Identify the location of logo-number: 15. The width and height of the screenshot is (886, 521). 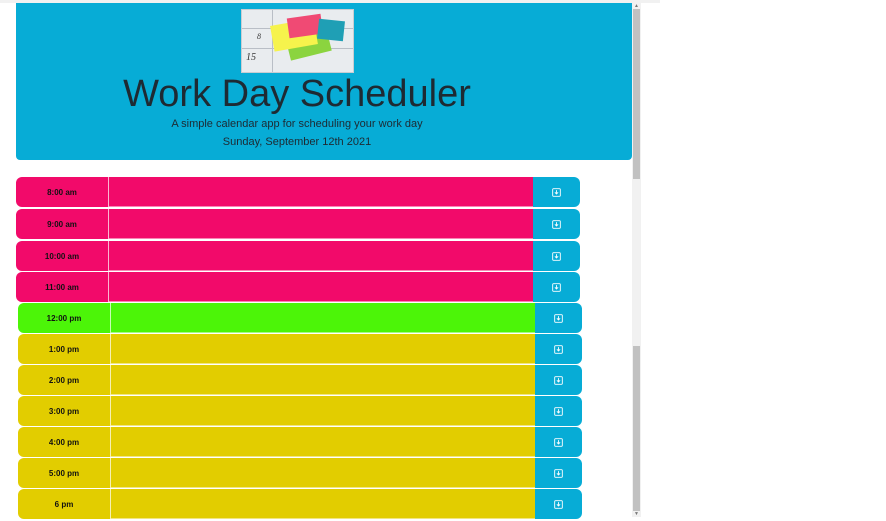
(251, 57).